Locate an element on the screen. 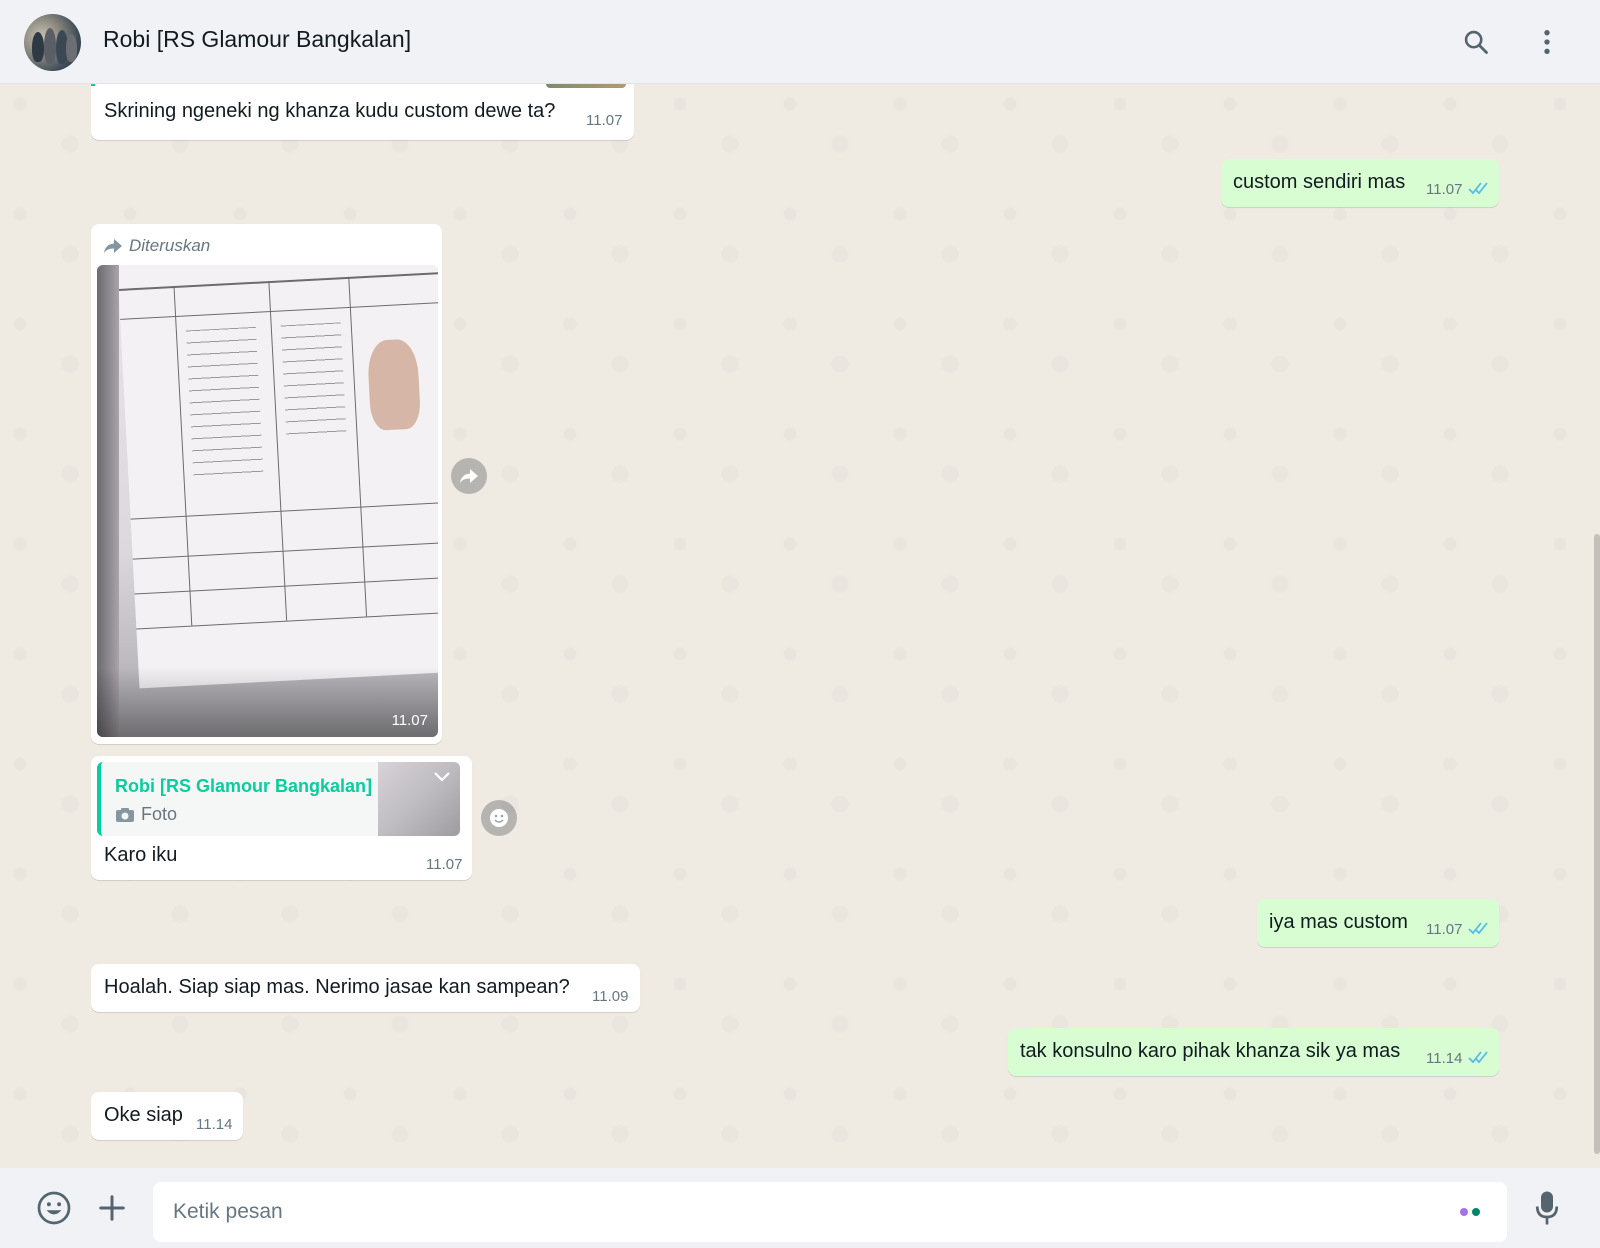  message-photo: 11.07 is located at coordinates (267, 501).